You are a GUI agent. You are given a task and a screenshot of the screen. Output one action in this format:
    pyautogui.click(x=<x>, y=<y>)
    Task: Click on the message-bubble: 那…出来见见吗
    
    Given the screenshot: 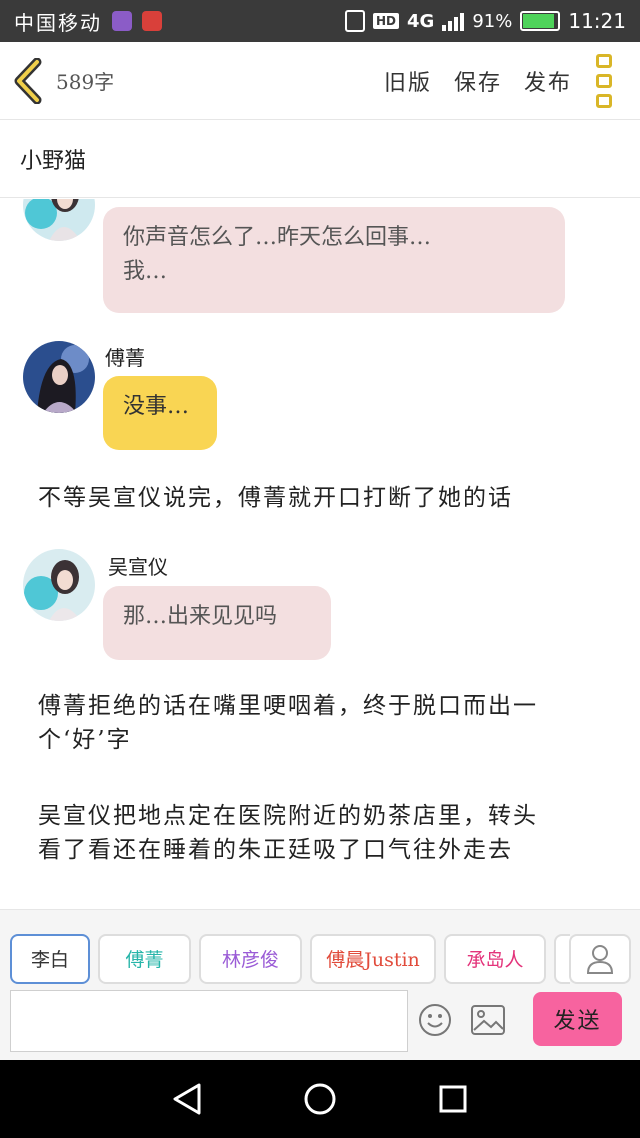 What is the action you would take?
    pyautogui.click(x=217, y=623)
    